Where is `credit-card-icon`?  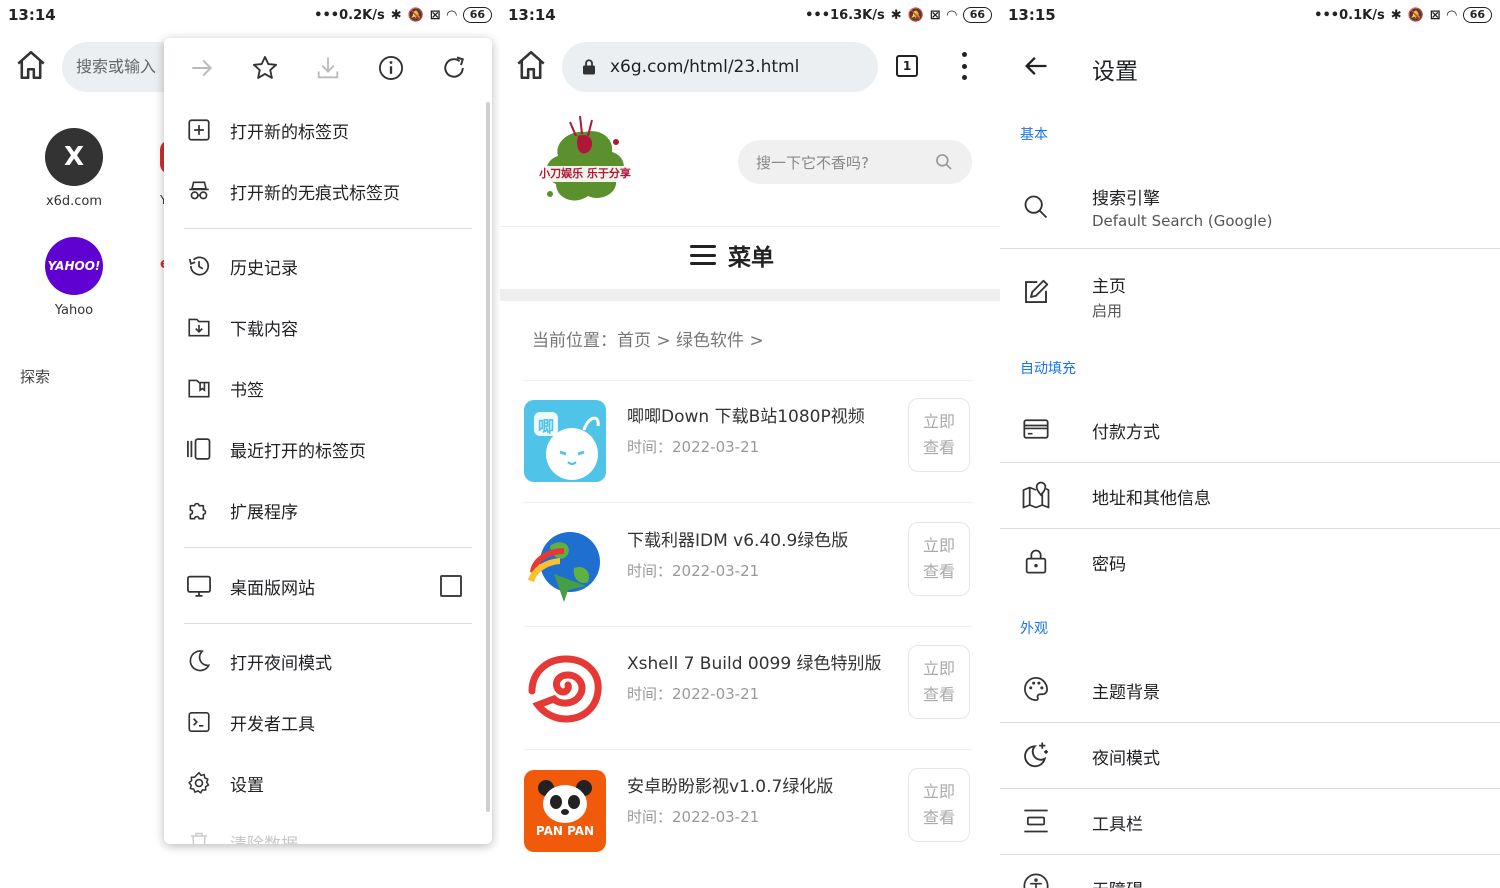
credit-card-icon is located at coordinates (1036, 429).